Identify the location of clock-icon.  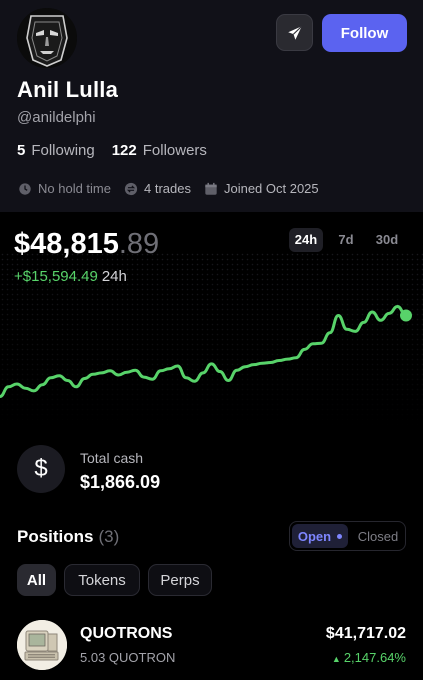
(25, 188).